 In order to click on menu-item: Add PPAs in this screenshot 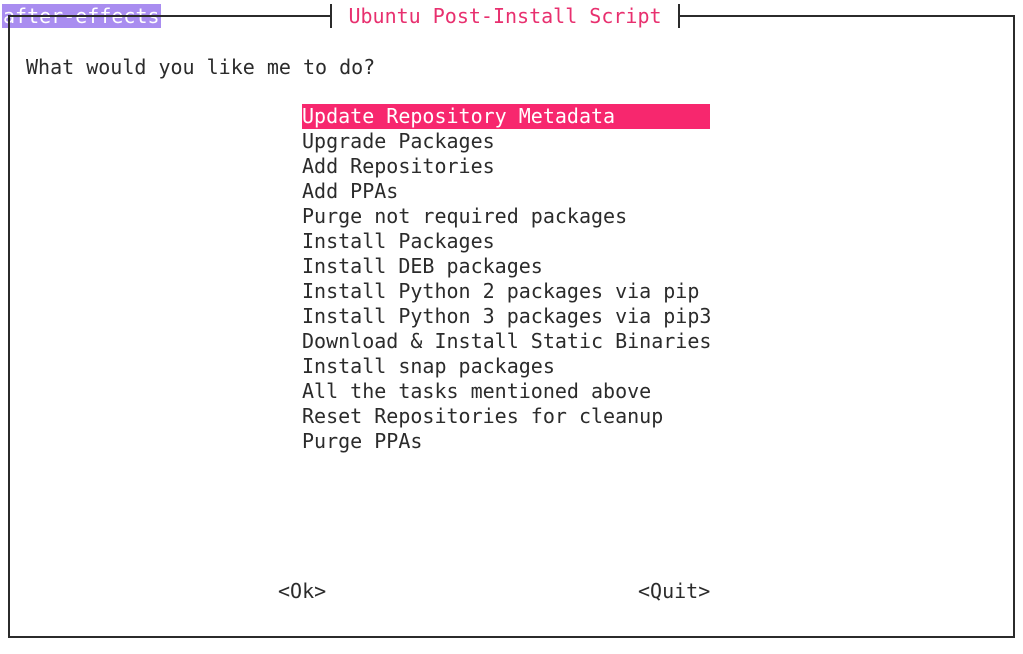, I will do `click(506, 191)`.